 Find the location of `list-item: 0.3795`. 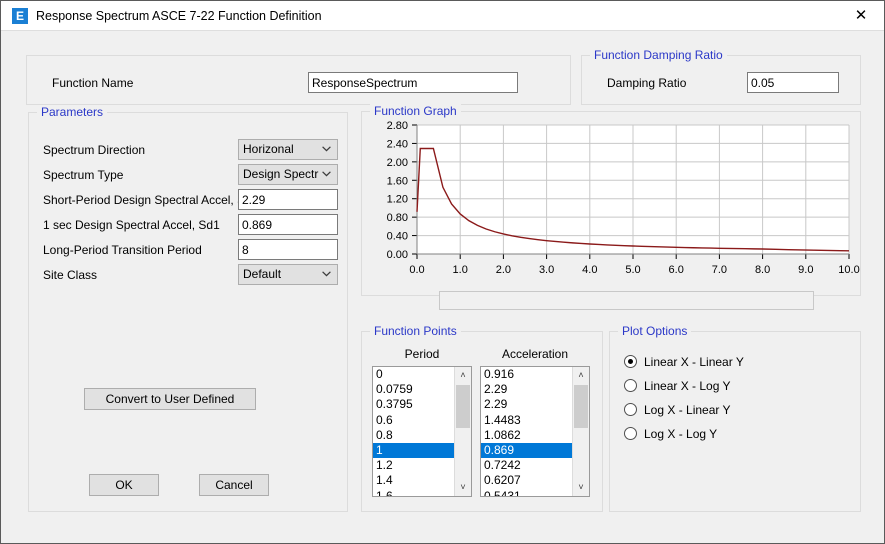

list-item: 0.3795 is located at coordinates (413, 404).